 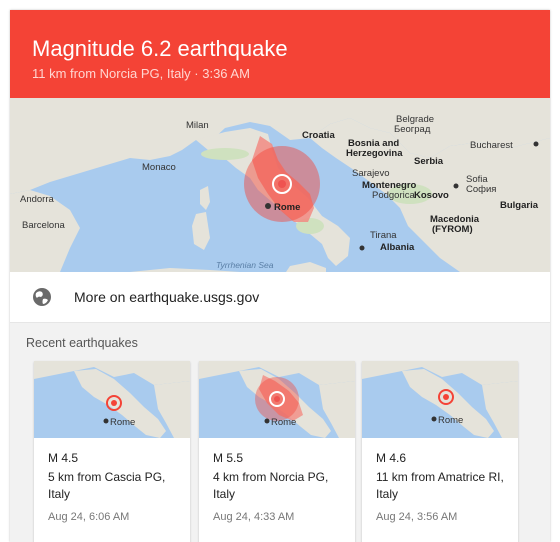 What do you see at coordinates (42, 297) in the screenshot?
I see `globe-icon` at bounding box center [42, 297].